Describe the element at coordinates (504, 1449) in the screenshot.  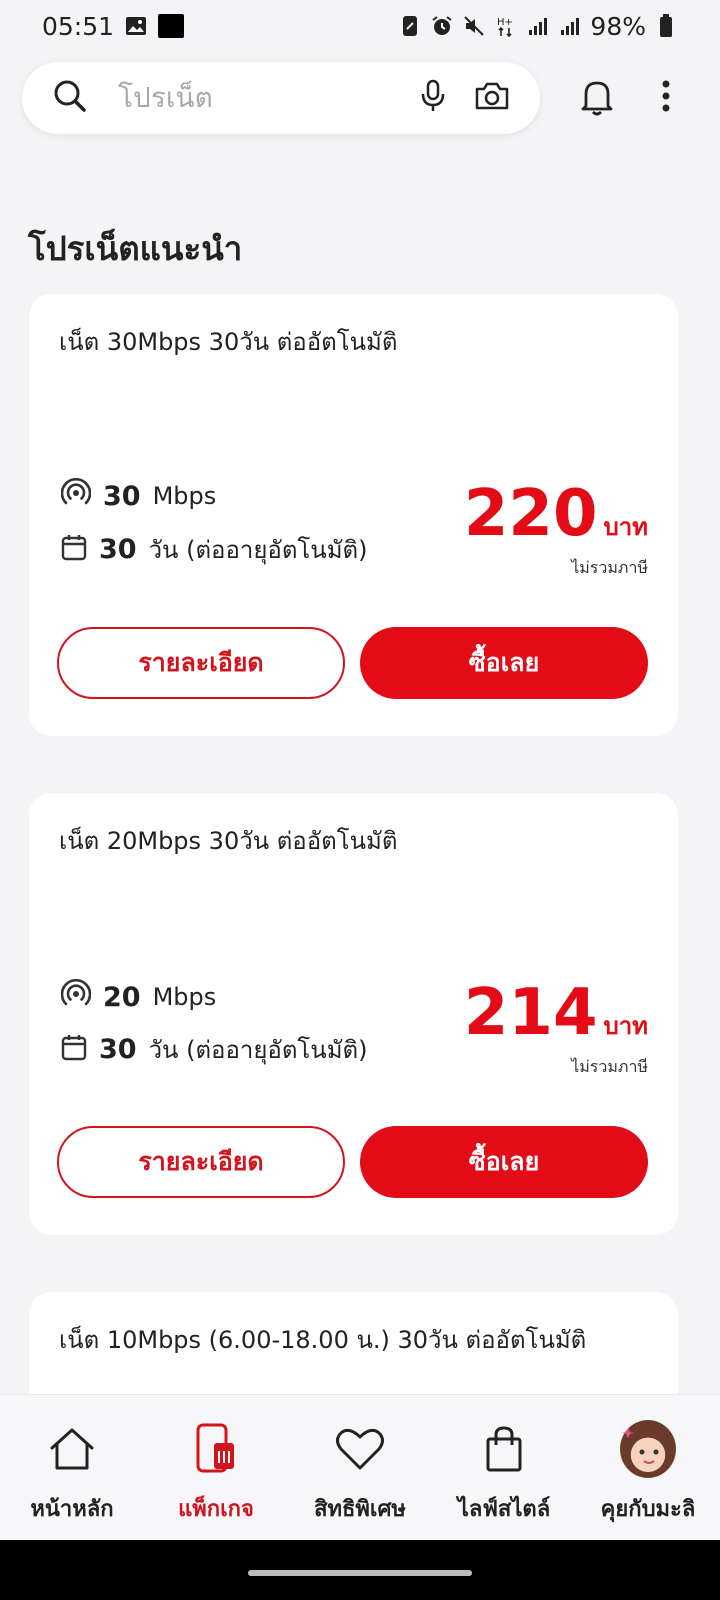
I see `shopping-bag-icon` at that location.